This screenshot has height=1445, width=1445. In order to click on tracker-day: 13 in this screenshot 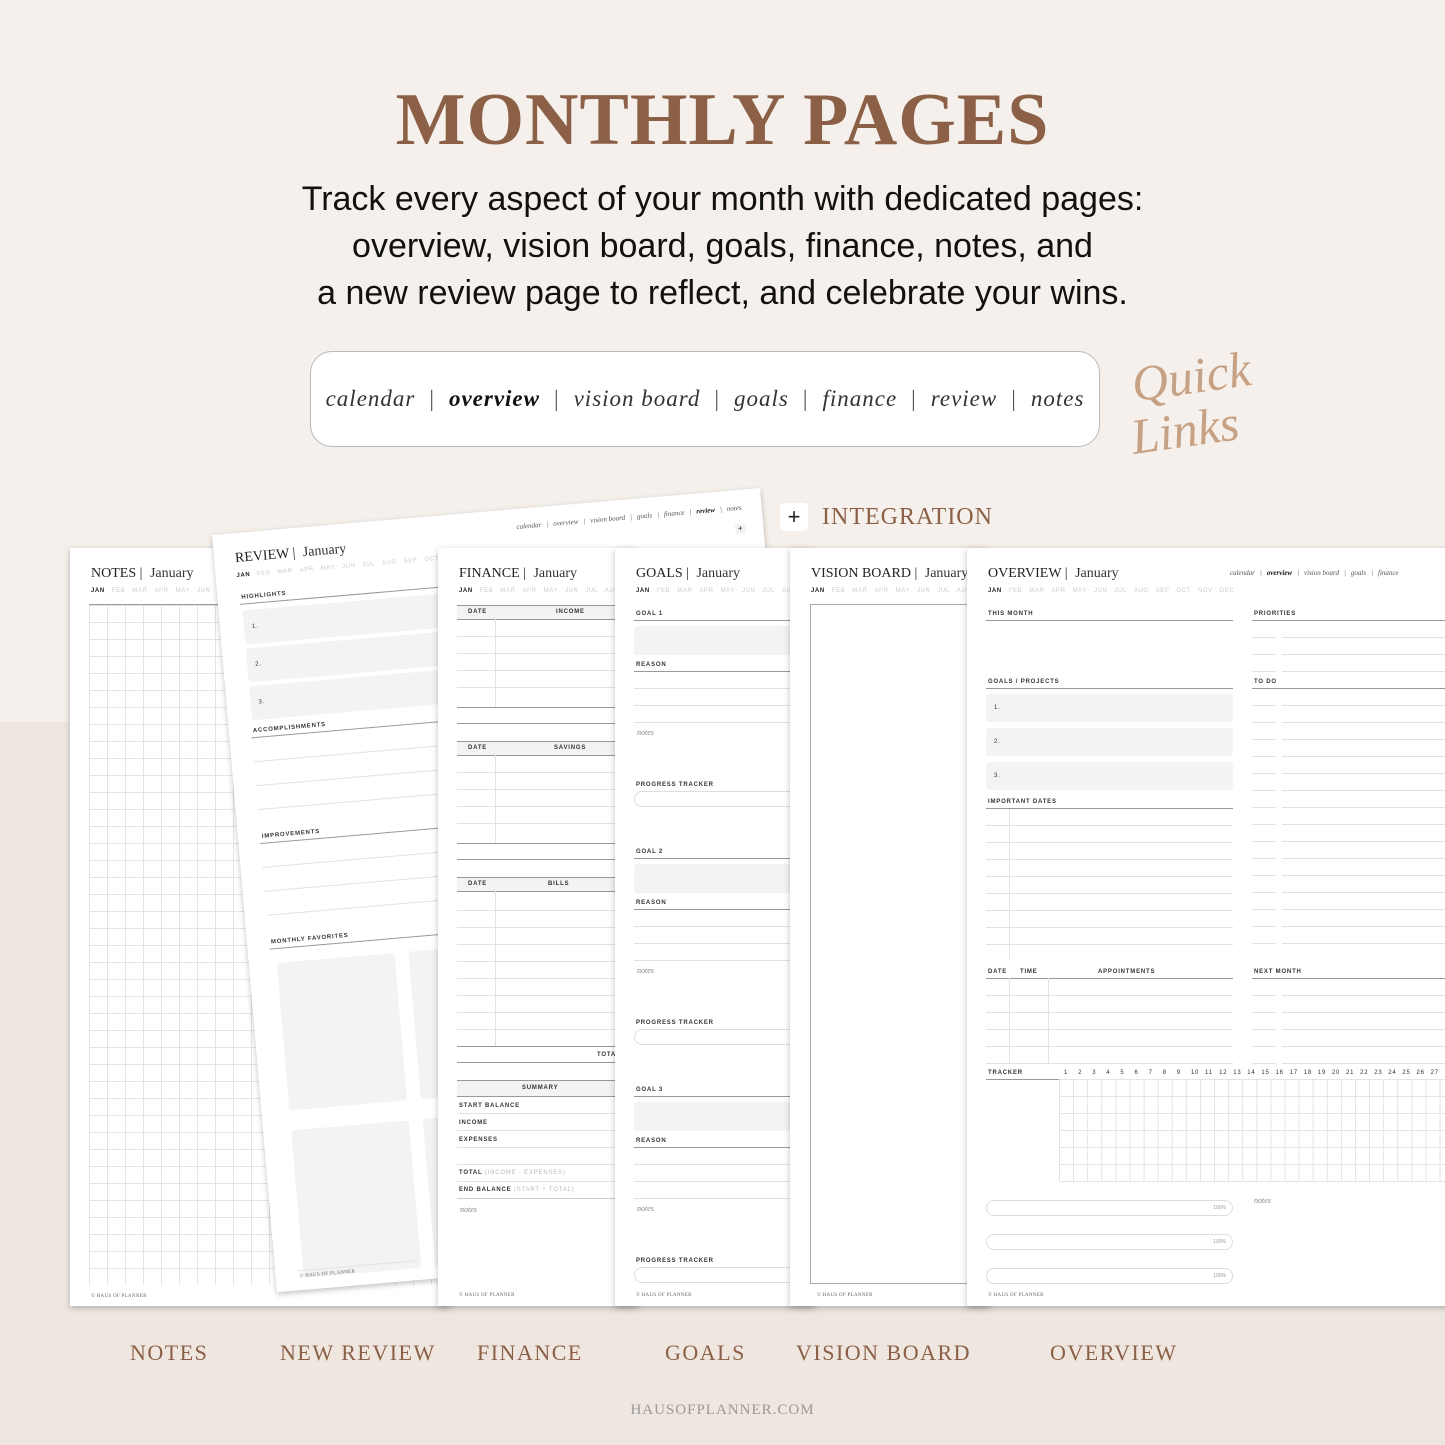, I will do `click(1237, 1073)`.